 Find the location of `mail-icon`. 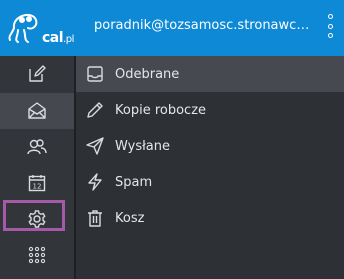

mail-icon is located at coordinates (37, 110).